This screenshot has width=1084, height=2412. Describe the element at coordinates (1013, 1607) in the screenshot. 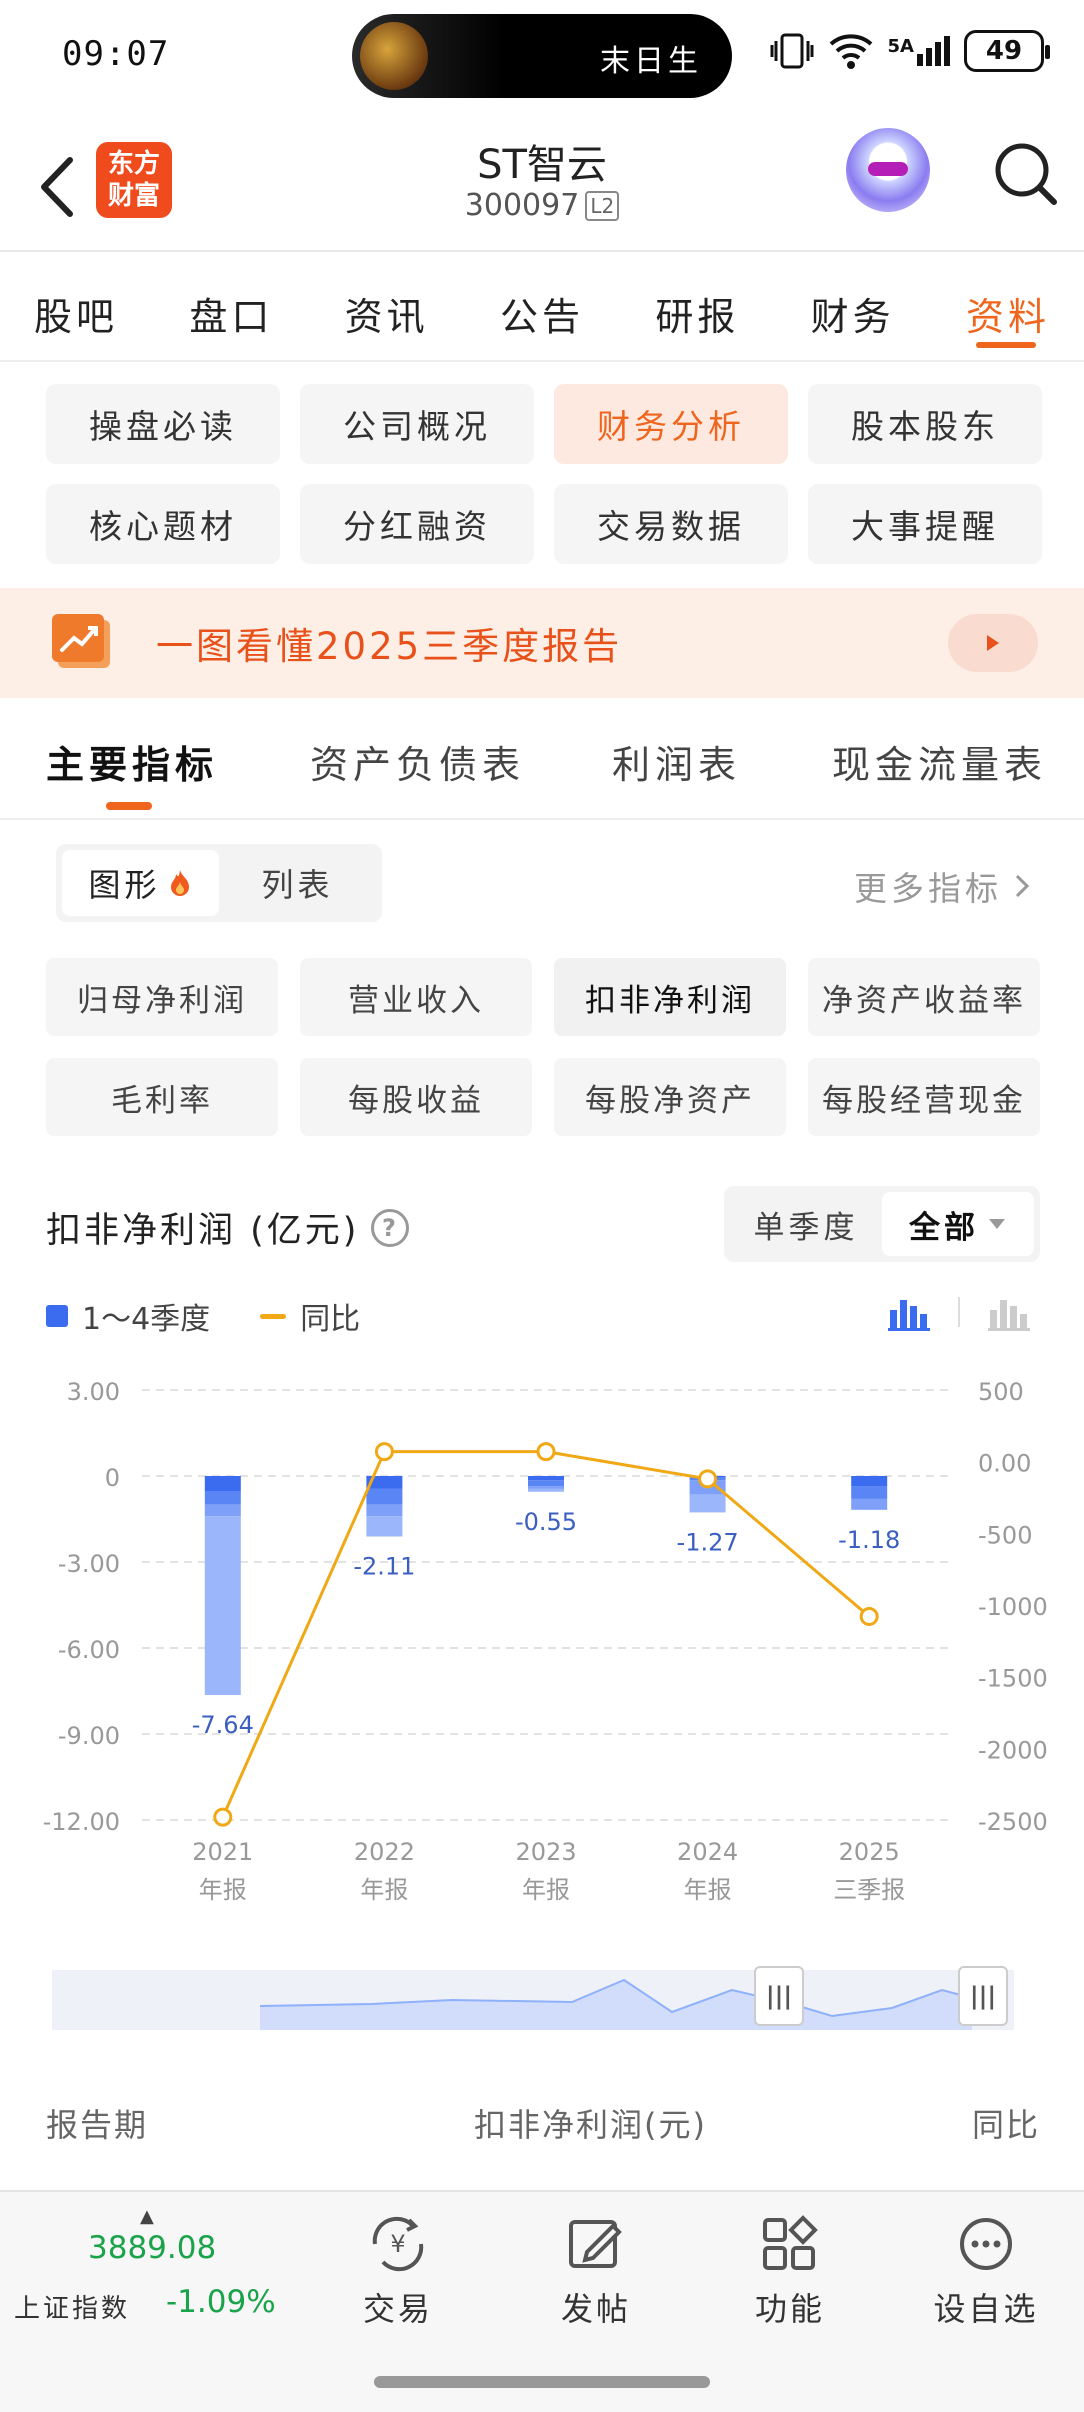

I see `right-tick-label: -1000` at that location.